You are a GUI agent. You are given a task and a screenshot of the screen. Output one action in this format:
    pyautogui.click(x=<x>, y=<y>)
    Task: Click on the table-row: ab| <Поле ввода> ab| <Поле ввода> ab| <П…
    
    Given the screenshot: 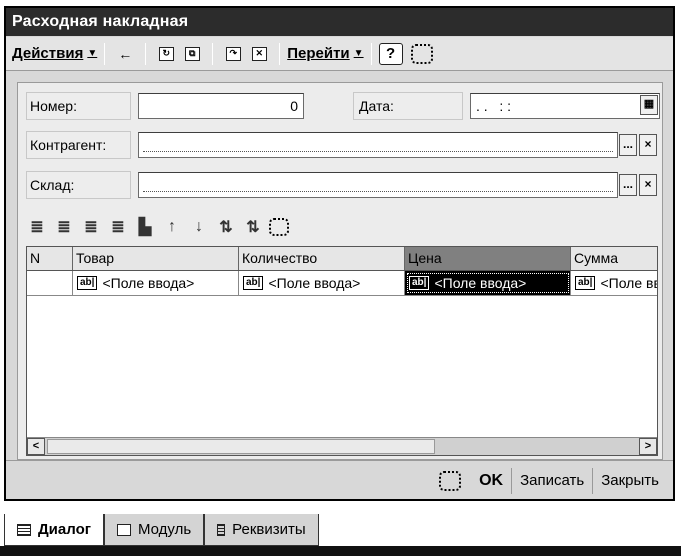 What is the action you would take?
    pyautogui.click(x=342, y=283)
    